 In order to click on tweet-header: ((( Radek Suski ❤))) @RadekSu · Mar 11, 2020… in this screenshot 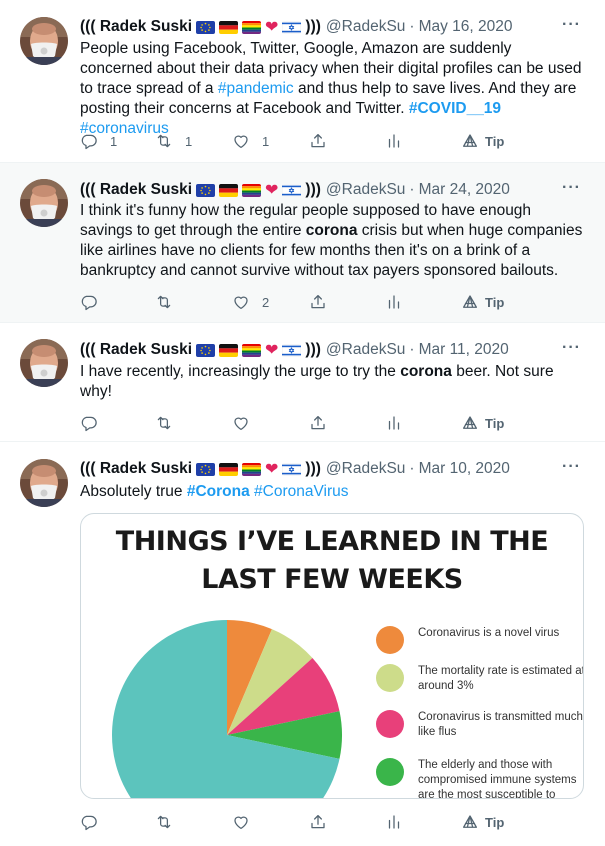, I will do `click(330, 350)`.